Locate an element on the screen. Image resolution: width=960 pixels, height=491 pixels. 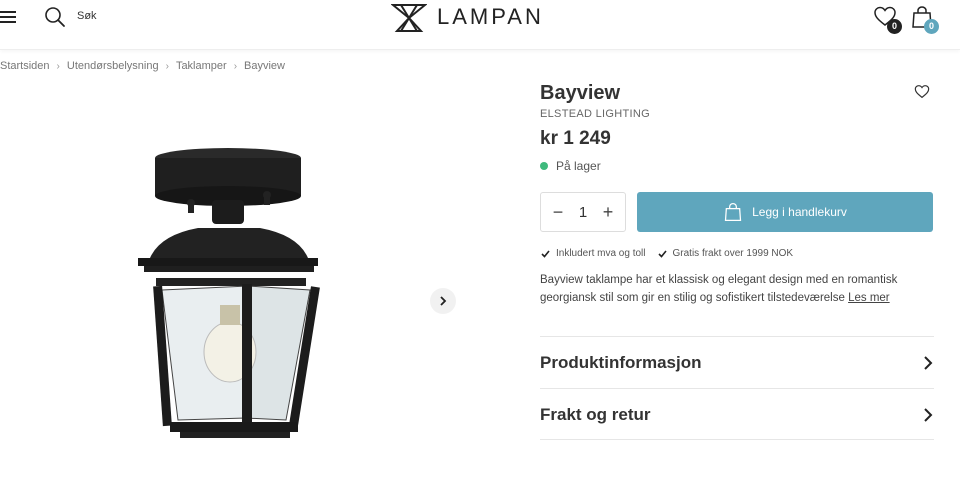
add-to-wishlist-button is located at coordinates (922, 92).